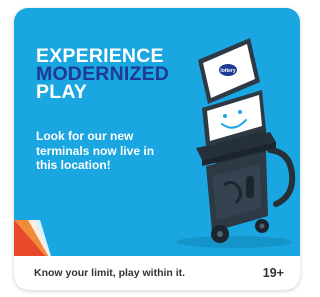 The image size is (320, 297). Describe the element at coordinates (102, 74) in the screenshot. I see `promo-headline: EXPERIENCE MODERNIZED PLAY` at that location.